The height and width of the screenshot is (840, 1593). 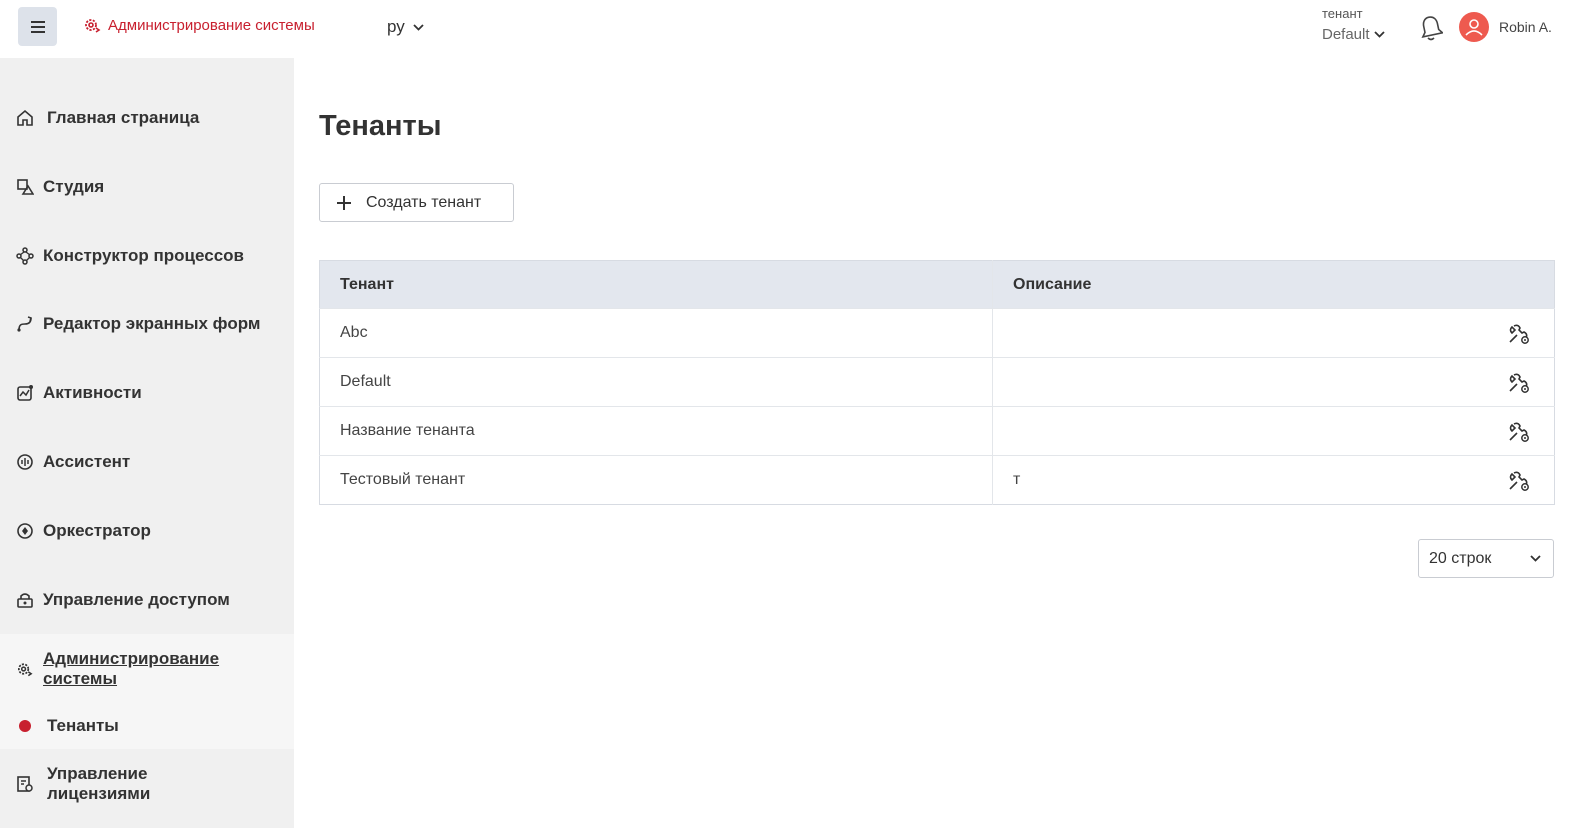 What do you see at coordinates (92, 392) in the screenshot?
I see `sidebar-item-label: Активности` at bounding box center [92, 392].